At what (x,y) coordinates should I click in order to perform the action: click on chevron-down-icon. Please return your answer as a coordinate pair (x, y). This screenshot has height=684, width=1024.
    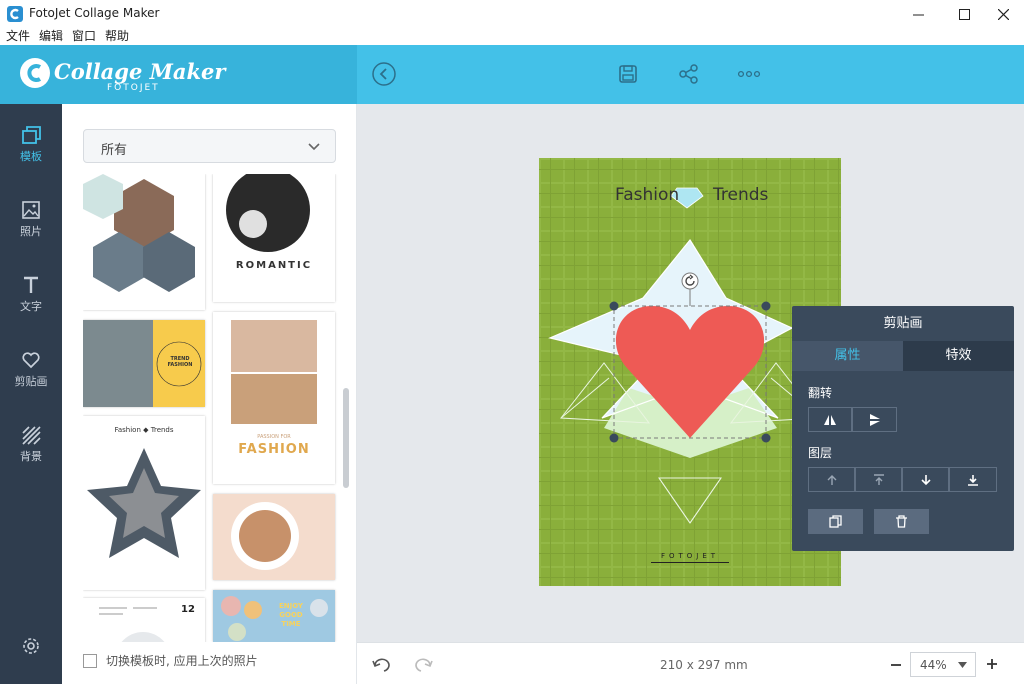
    Looking at the image, I should click on (314, 147).